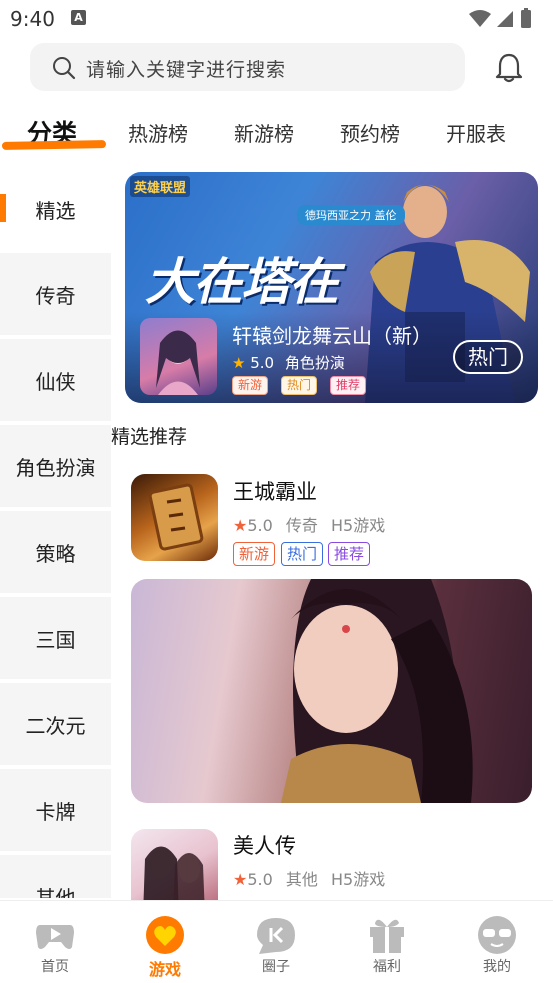  What do you see at coordinates (64, 68) in the screenshot?
I see `search-icon` at bounding box center [64, 68].